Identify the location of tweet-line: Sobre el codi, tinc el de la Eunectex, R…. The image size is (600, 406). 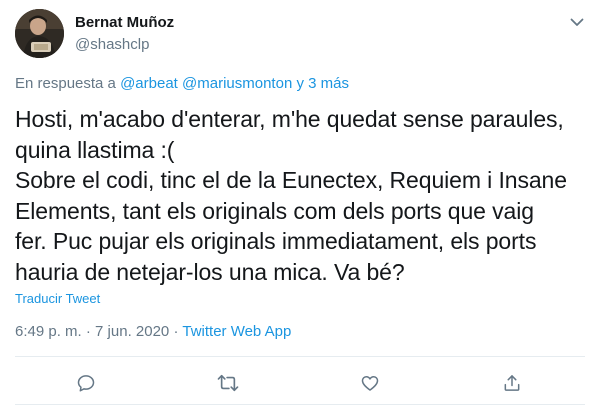
(291, 180).